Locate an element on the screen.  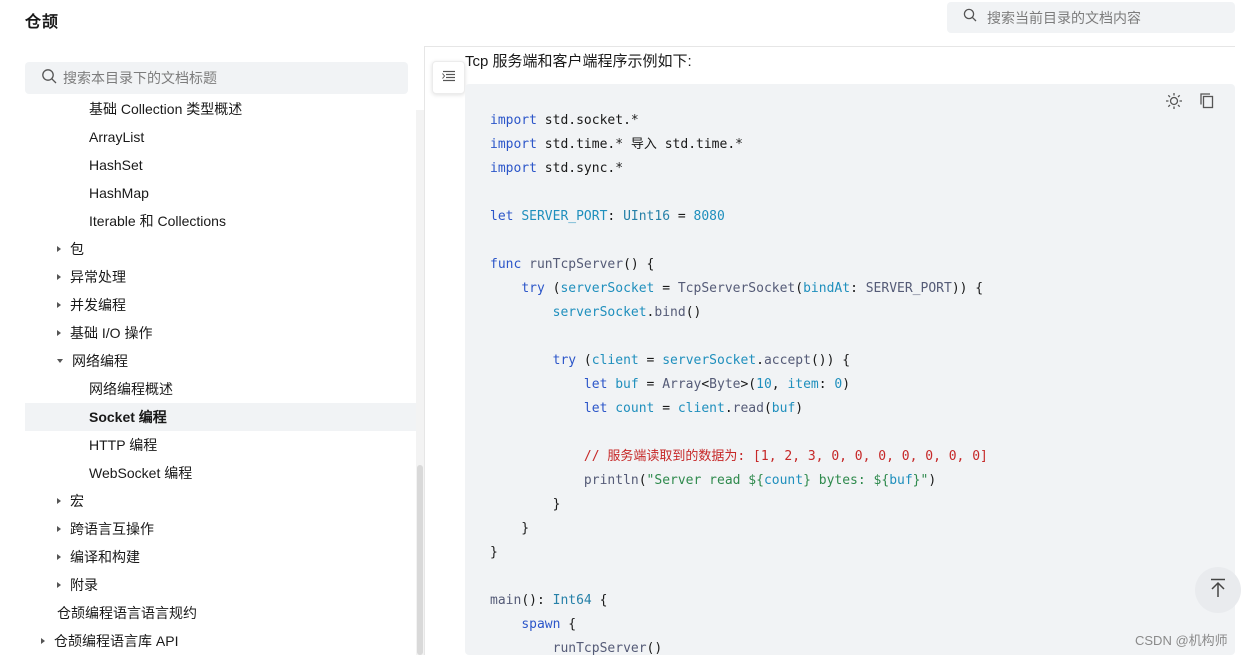
tree-item: 附录 is located at coordinates (220, 585).